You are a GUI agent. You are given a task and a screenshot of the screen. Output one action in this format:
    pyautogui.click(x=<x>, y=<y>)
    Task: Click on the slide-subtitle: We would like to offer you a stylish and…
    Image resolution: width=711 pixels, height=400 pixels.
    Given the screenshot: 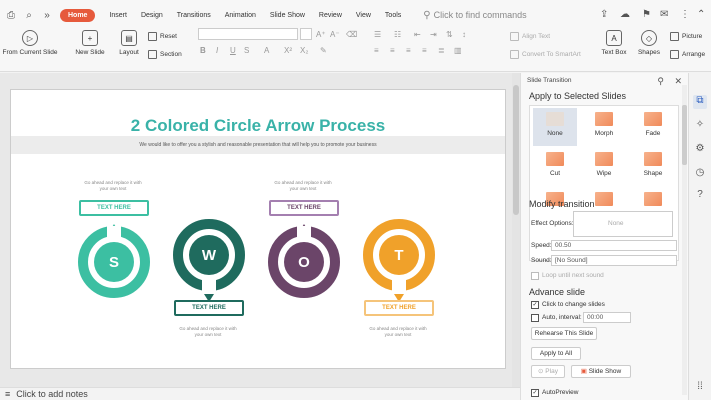 What is the action you would take?
    pyautogui.click(x=258, y=145)
    